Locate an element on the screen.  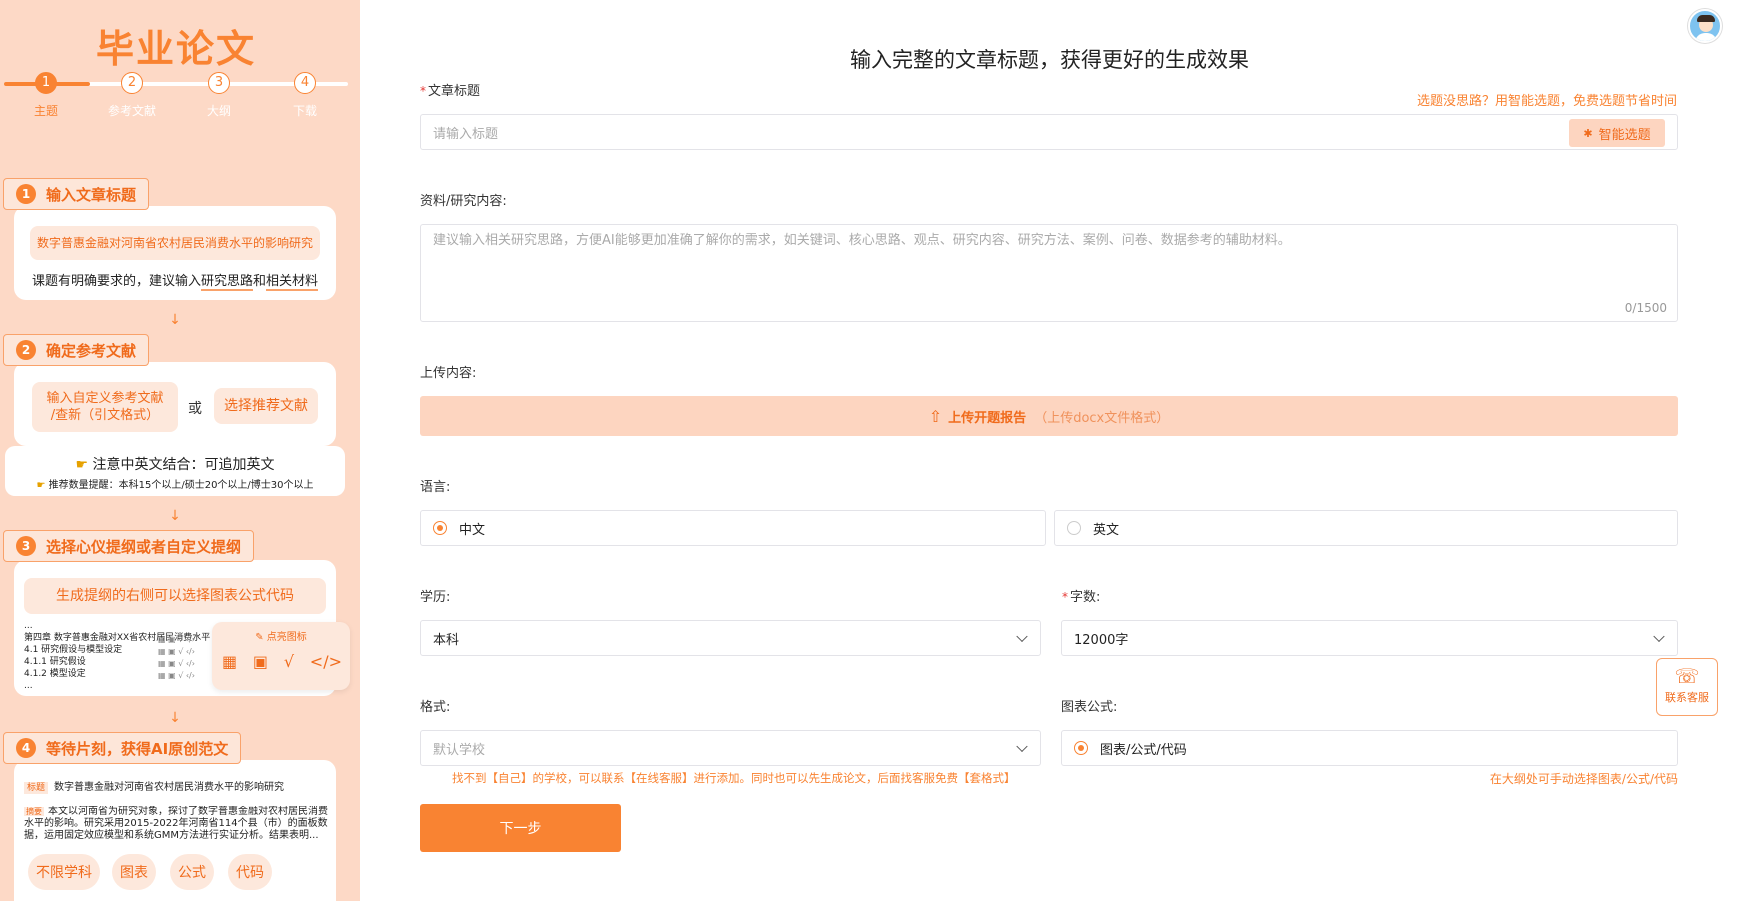
format-select: 默认学校 is located at coordinates (730, 748).